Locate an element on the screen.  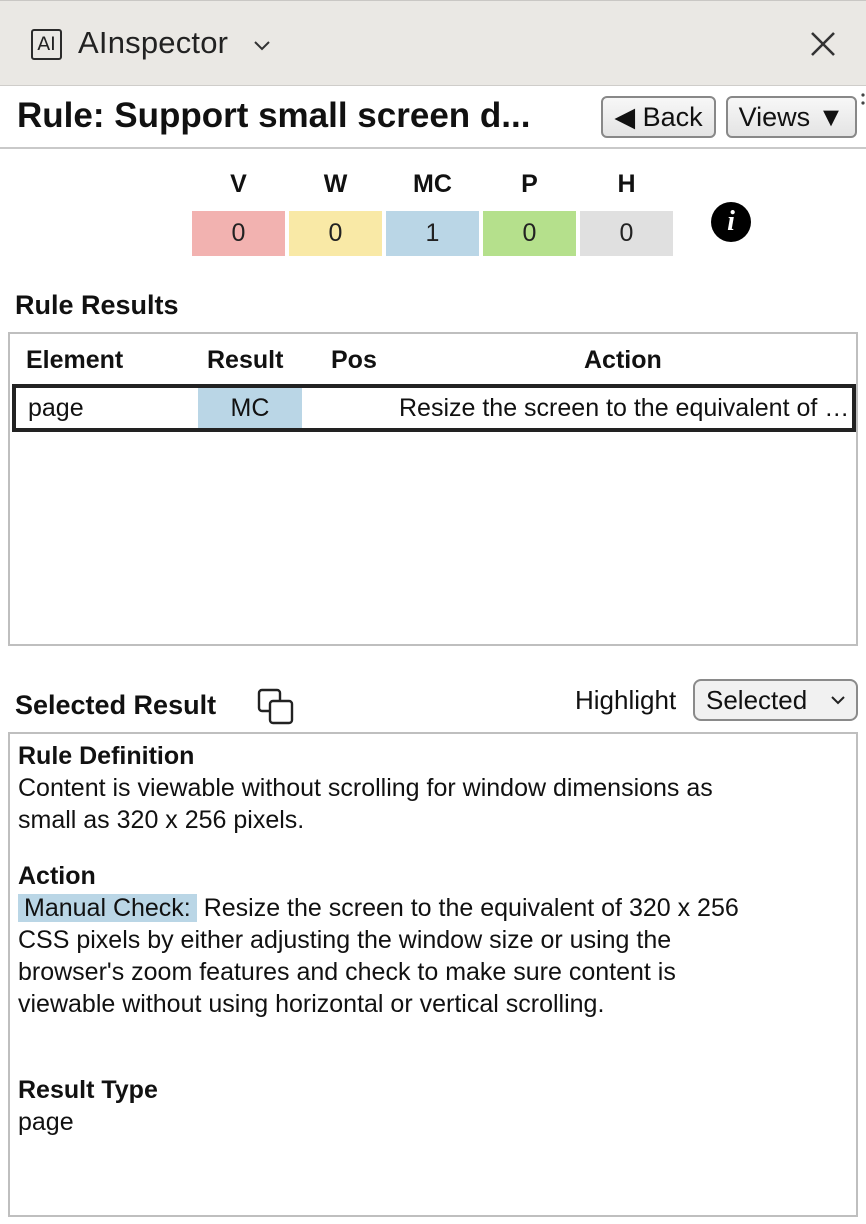
highlight-select: Selected is located at coordinates (775, 700).